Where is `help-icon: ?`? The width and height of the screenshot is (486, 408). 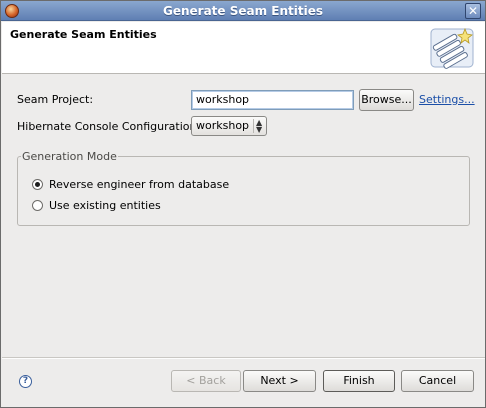
help-icon: ? is located at coordinates (25, 381).